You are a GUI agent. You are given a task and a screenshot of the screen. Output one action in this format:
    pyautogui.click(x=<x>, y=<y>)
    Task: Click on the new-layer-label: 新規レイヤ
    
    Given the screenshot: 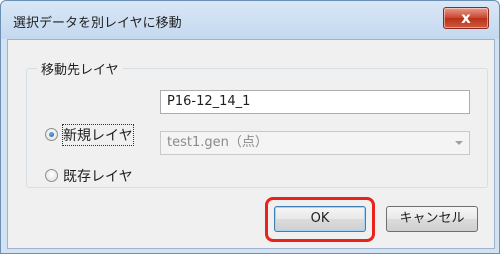 What is the action you would take?
    pyautogui.click(x=98, y=135)
    